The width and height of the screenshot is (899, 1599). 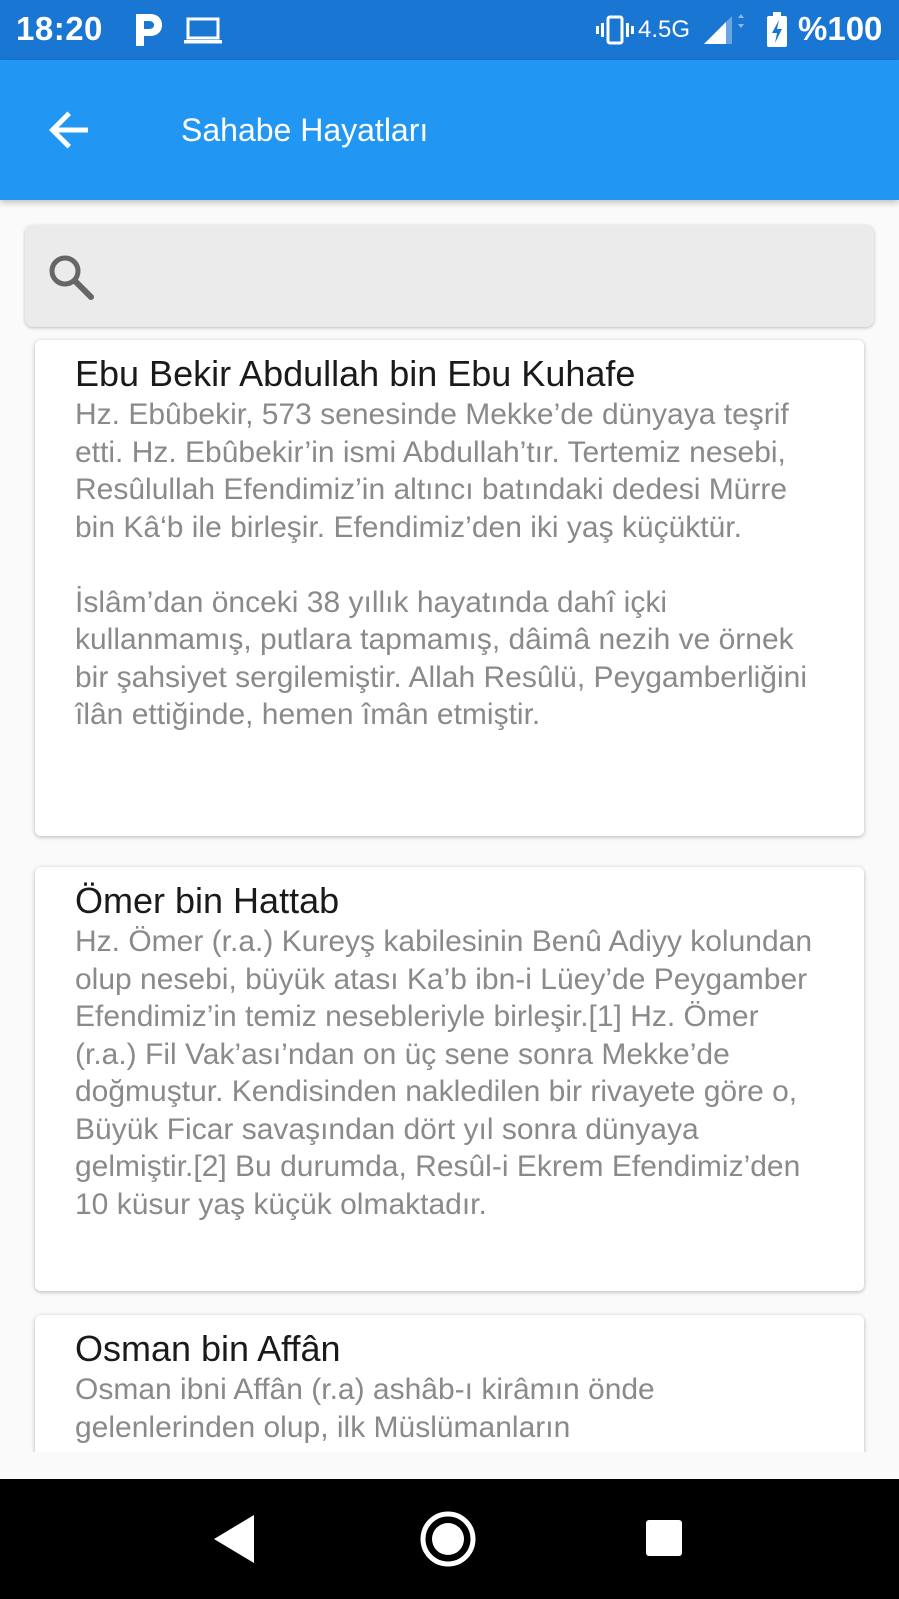 What do you see at coordinates (840, 28) in the screenshot?
I see `battery-level: %100` at bounding box center [840, 28].